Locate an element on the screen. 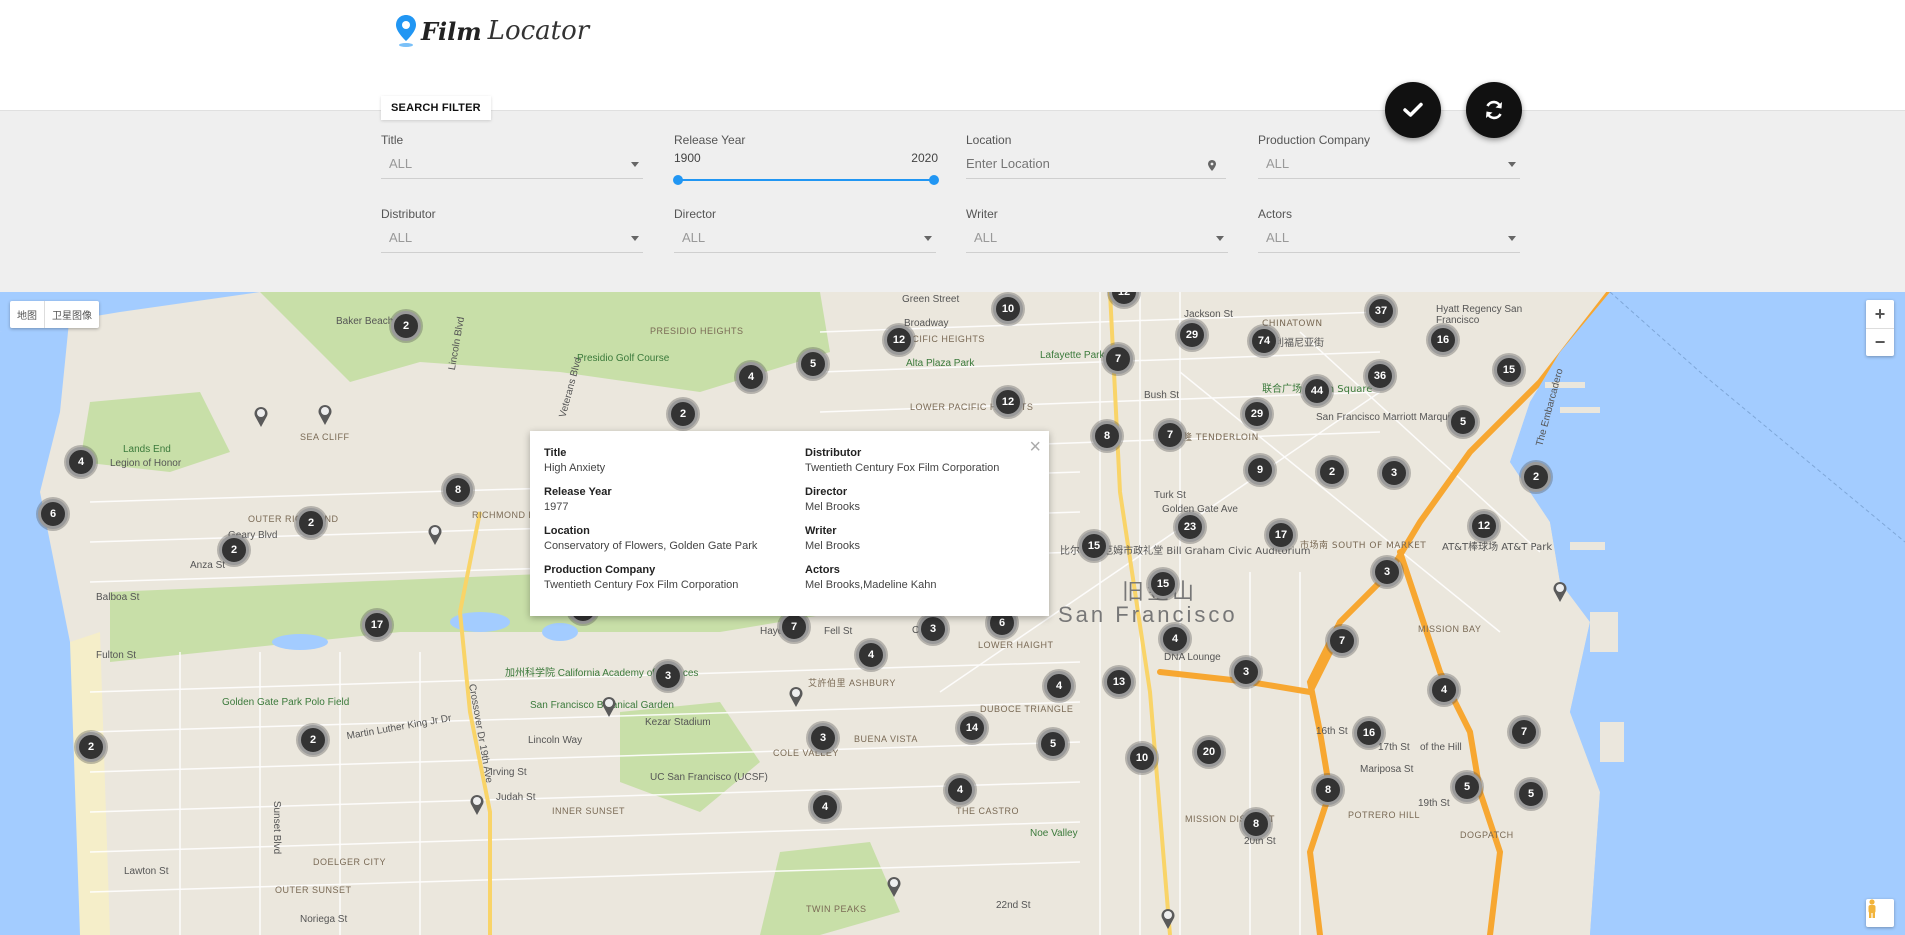  map-label: Jackson St is located at coordinates (1208, 314).